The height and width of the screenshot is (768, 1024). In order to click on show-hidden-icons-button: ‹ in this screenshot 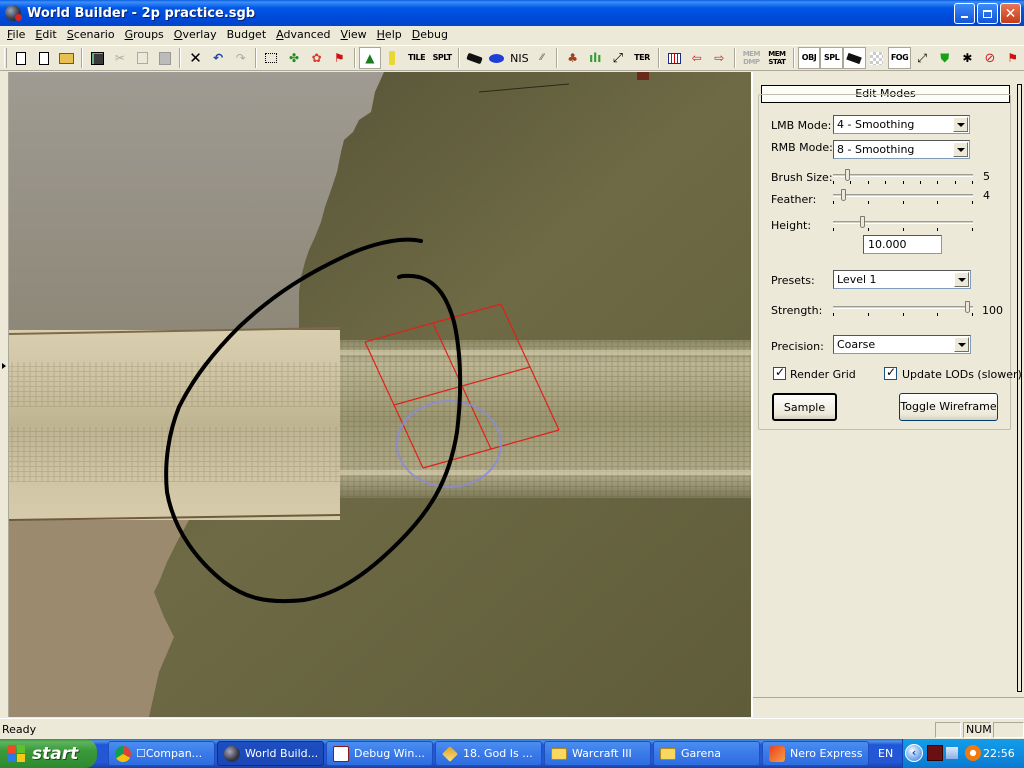, I will do `click(914, 753)`.